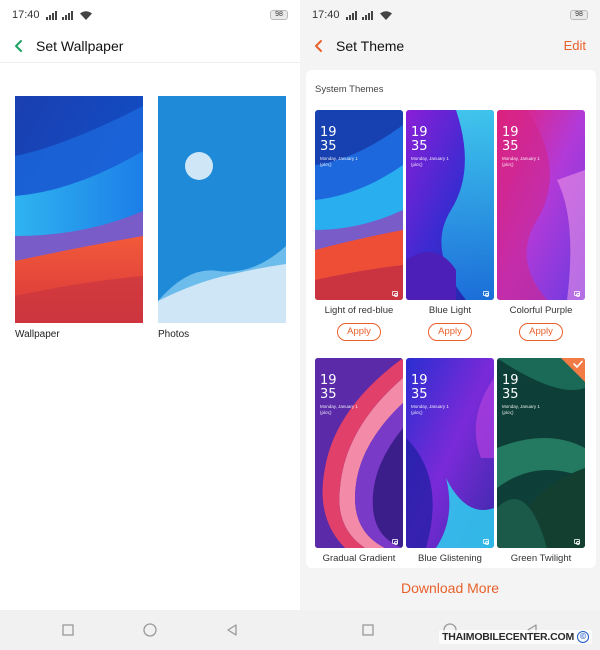  What do you see at coordinates (359, 310) in the screenshot?
I see `theme-name: Light of red-blue` at bounding box center [359, 310].